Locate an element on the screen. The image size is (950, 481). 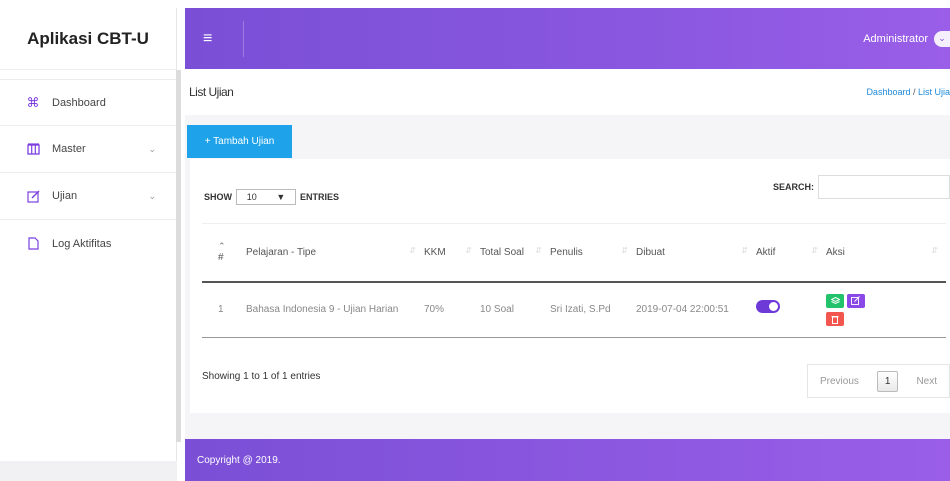
sidebar-item-log-aktifitas: Log Aktifitas is located at coordinates (88, 243).